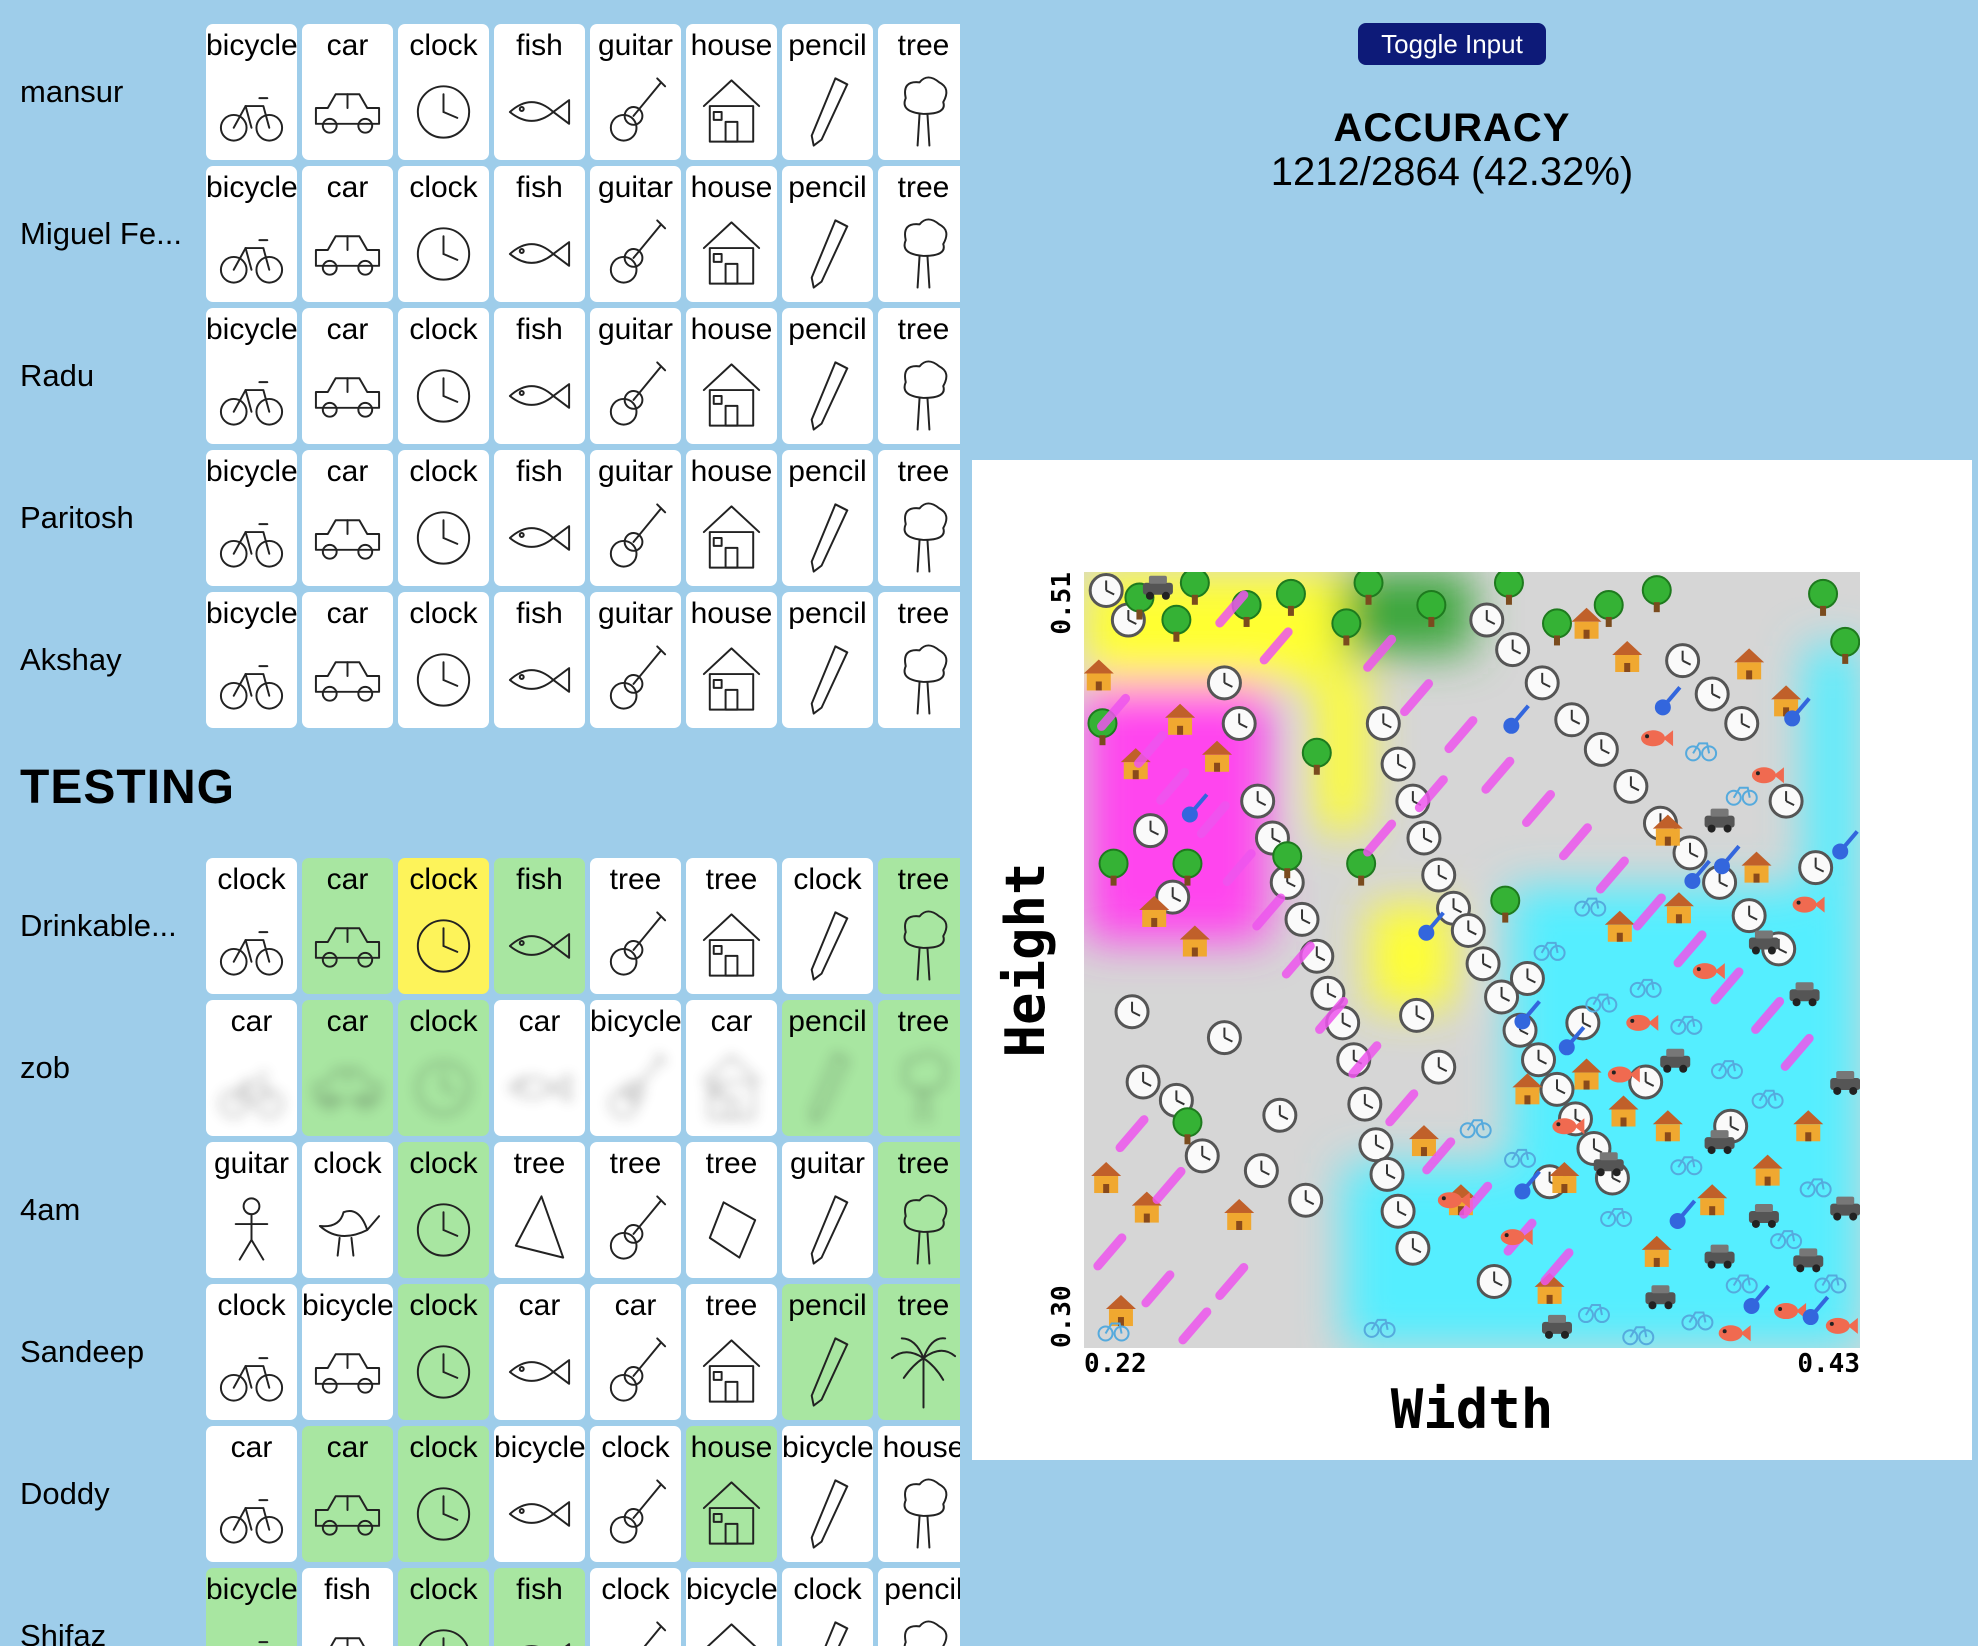  What do you see at coordinates (731, 1447) in the screenshot?
I see `drawing-label: house` at bounding box center [731, 1447].